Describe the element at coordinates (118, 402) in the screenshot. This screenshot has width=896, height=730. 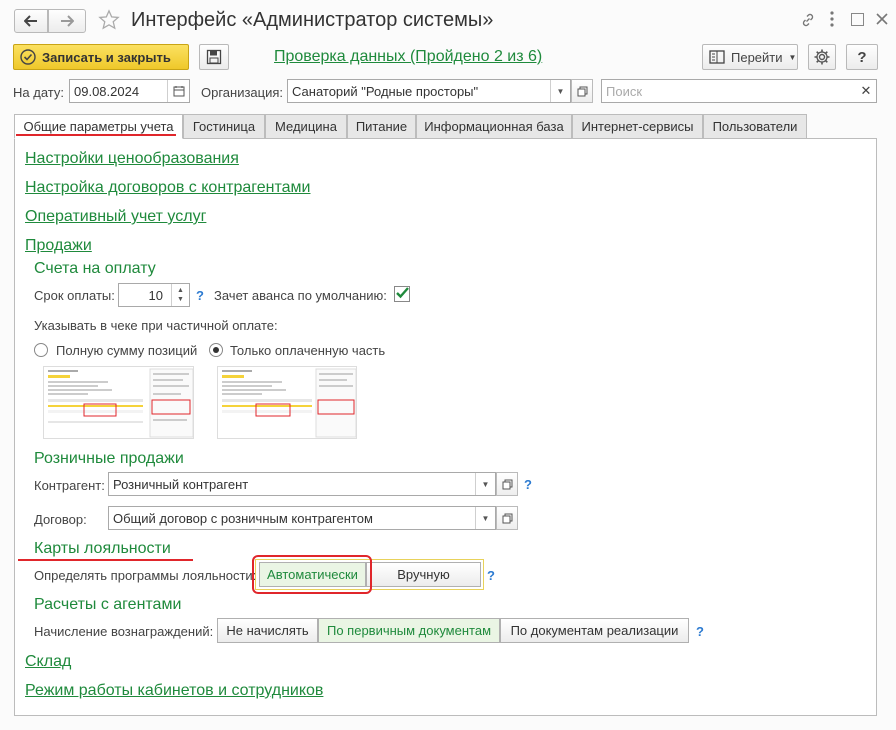
I see `receipt-full-sum-preview` at that location.